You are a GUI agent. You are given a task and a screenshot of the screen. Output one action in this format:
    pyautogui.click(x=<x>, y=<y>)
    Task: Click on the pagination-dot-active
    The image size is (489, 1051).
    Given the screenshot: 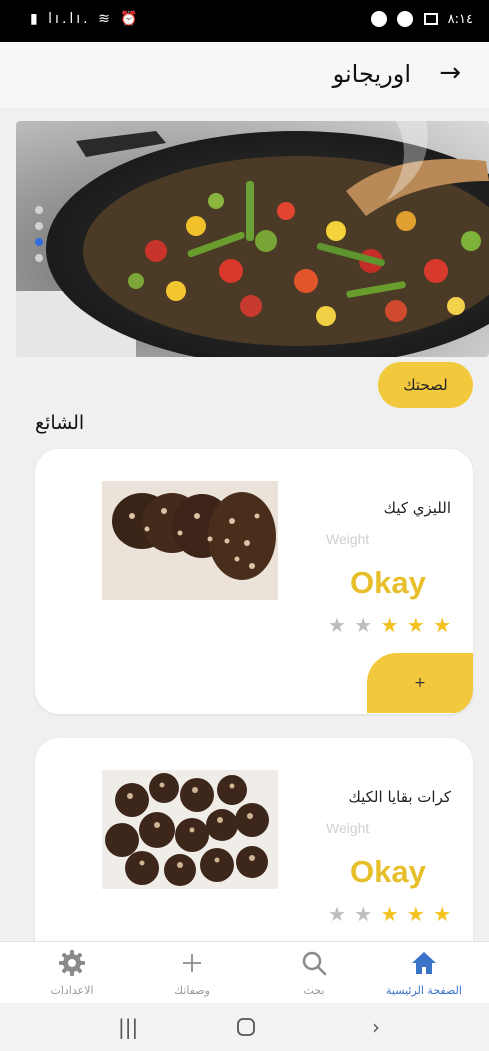 What is the action you would take?
    pyautogui.click(x=39, y=242)
    